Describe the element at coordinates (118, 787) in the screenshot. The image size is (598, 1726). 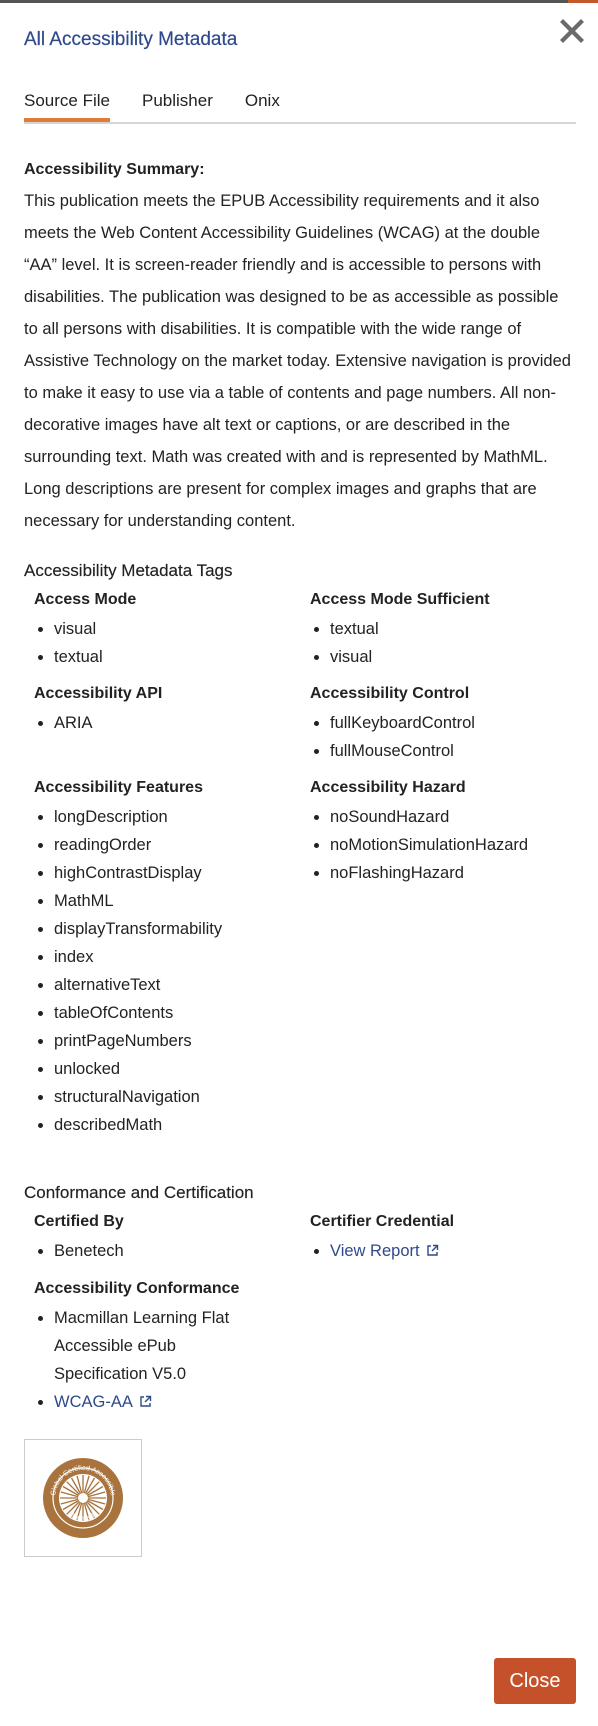
I see `accessibility-features-title: Accessibility Features` at that location.